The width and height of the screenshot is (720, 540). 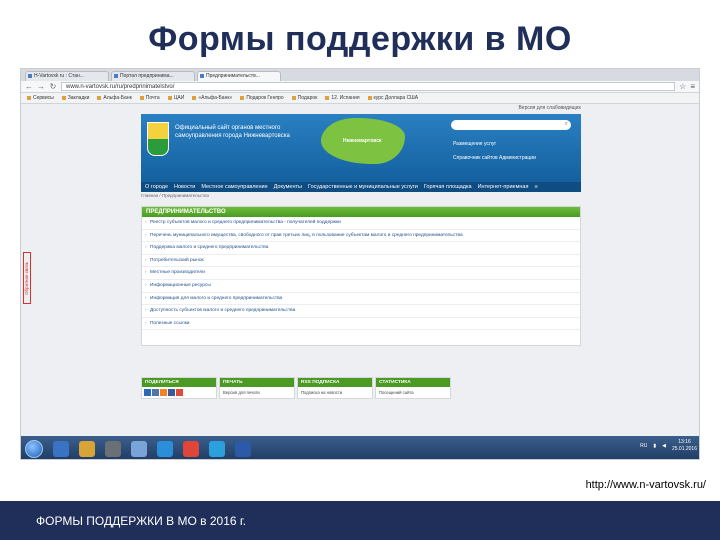 I want to click on clock-date: 25.01.2016, so click(x=684, y=449).